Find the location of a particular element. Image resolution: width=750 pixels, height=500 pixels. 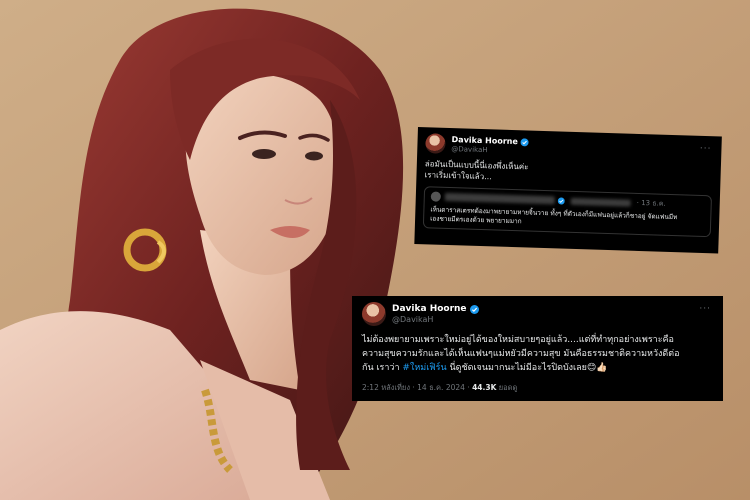

blurred-handle is located at coordinates (600, 202).